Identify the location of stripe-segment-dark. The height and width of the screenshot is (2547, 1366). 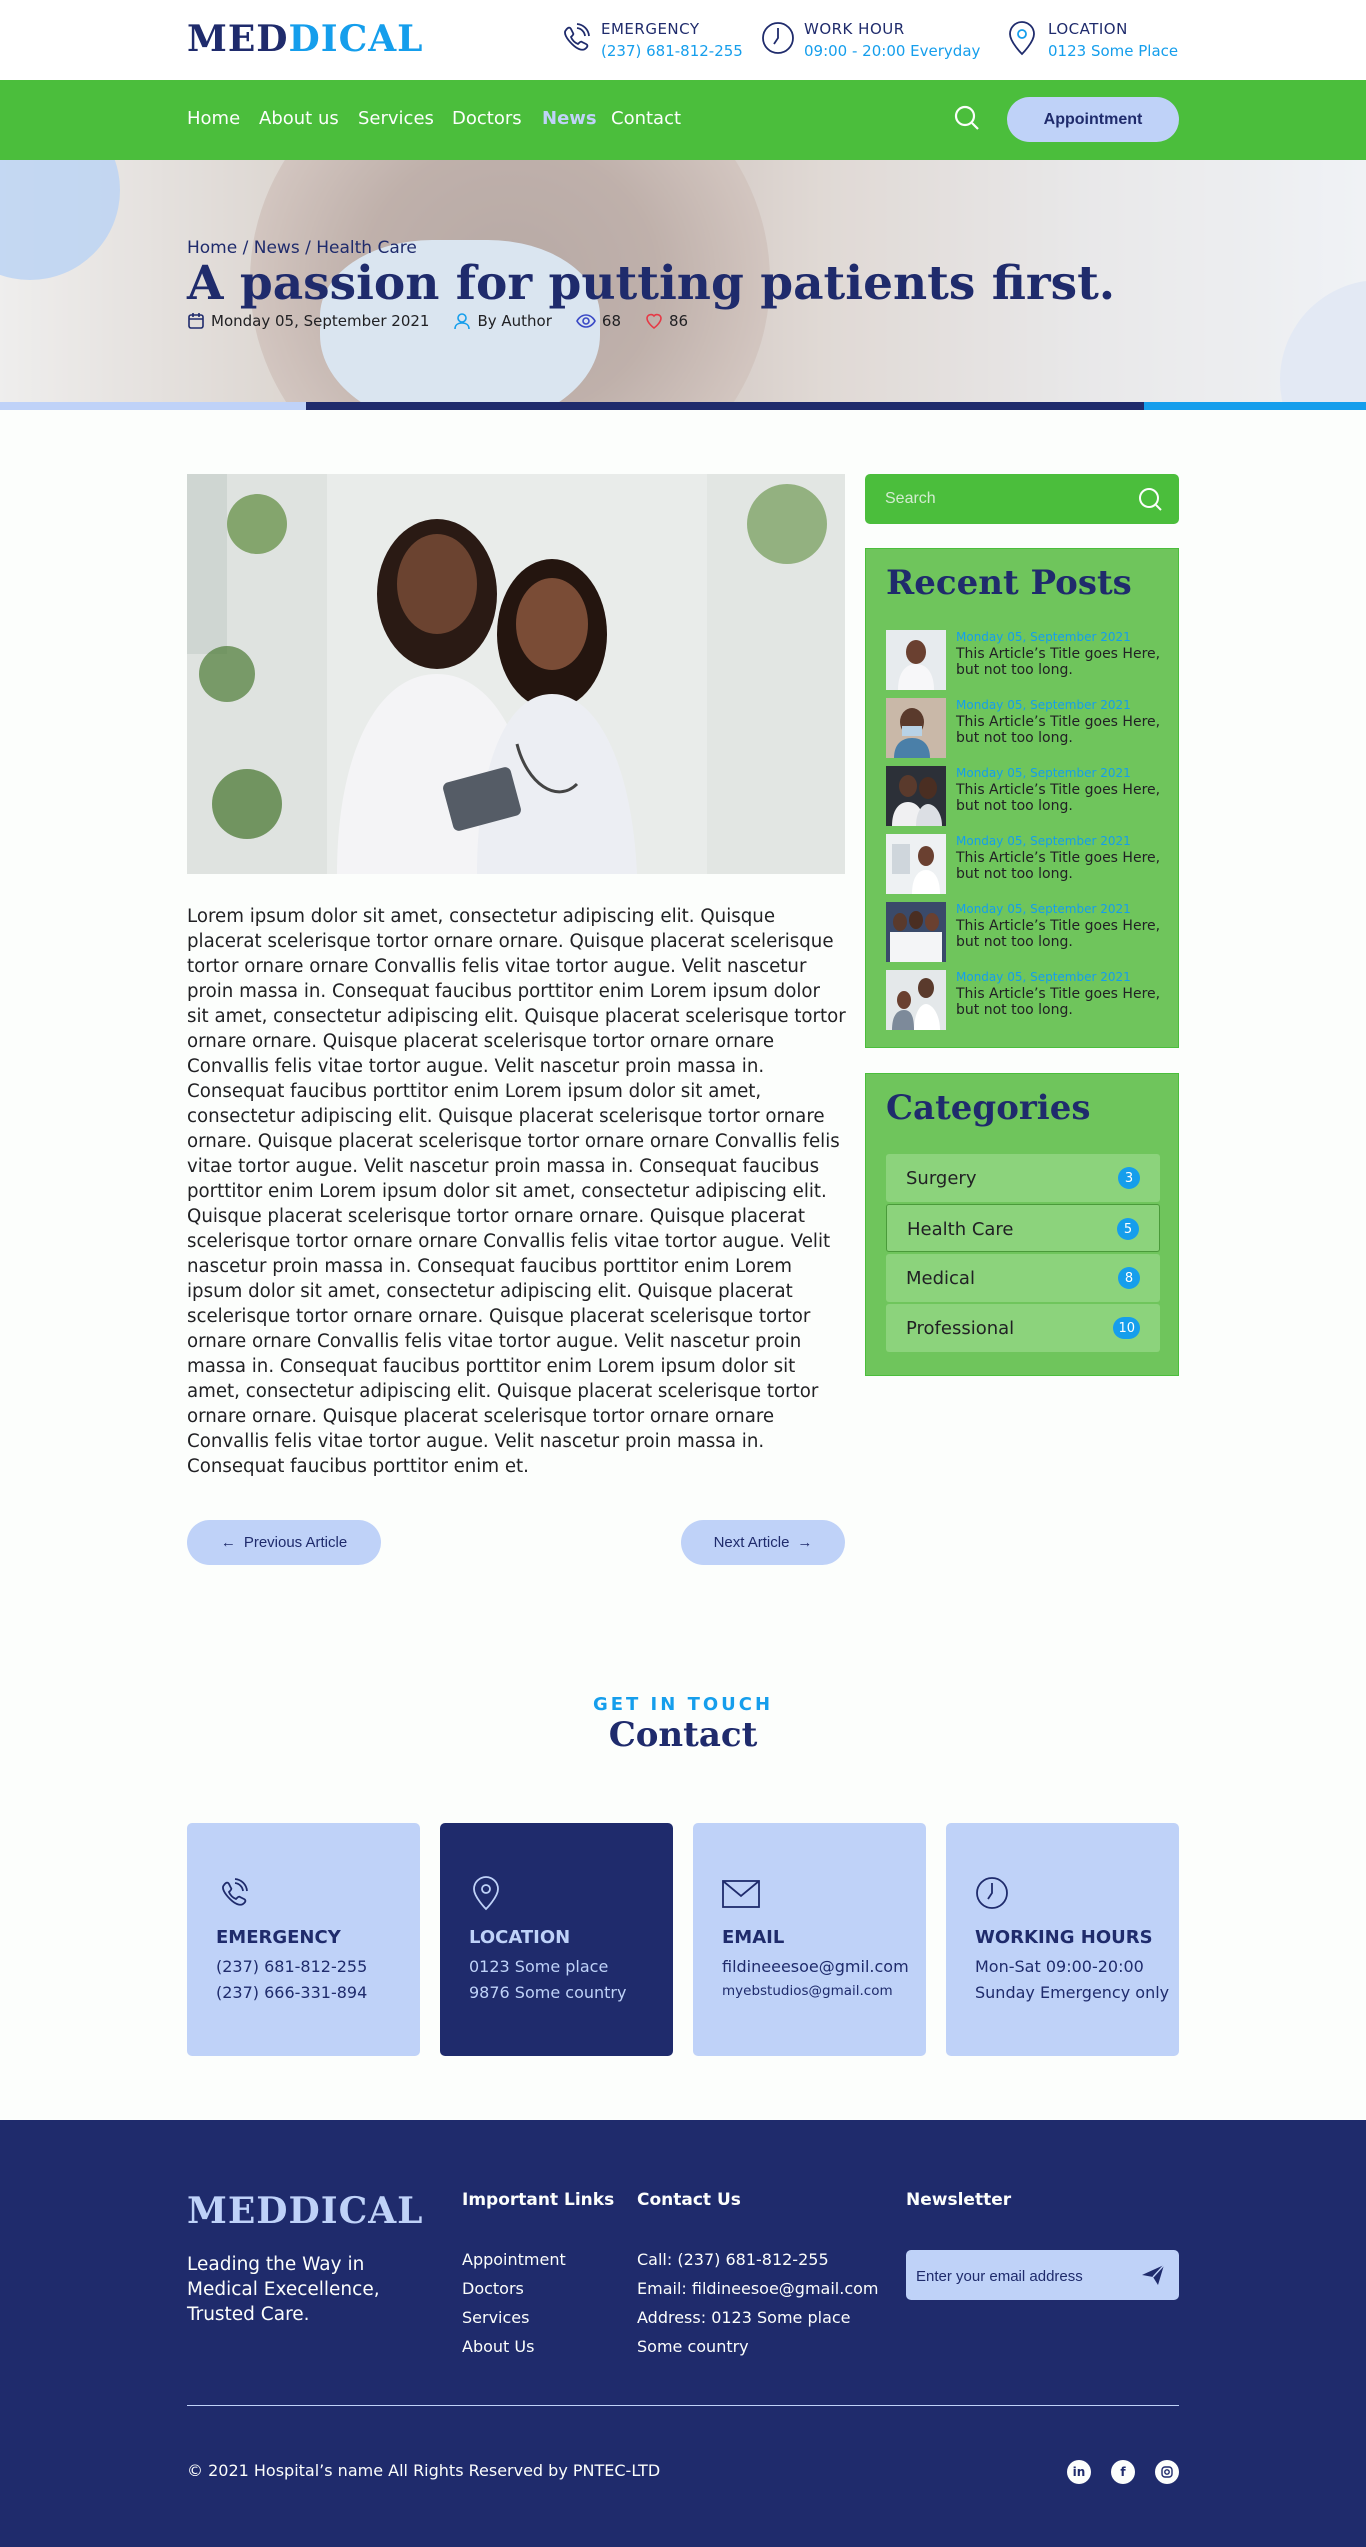
(725, 406).